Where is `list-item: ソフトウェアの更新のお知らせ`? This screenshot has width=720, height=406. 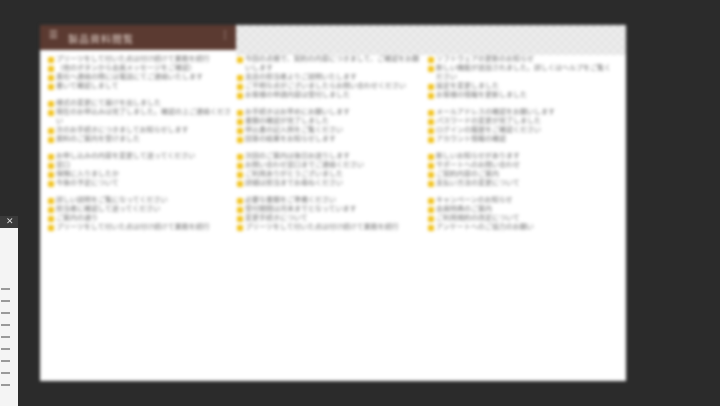
list-item: ソフトウェアの更新のお知らせ is located at coordinates (522, 59).